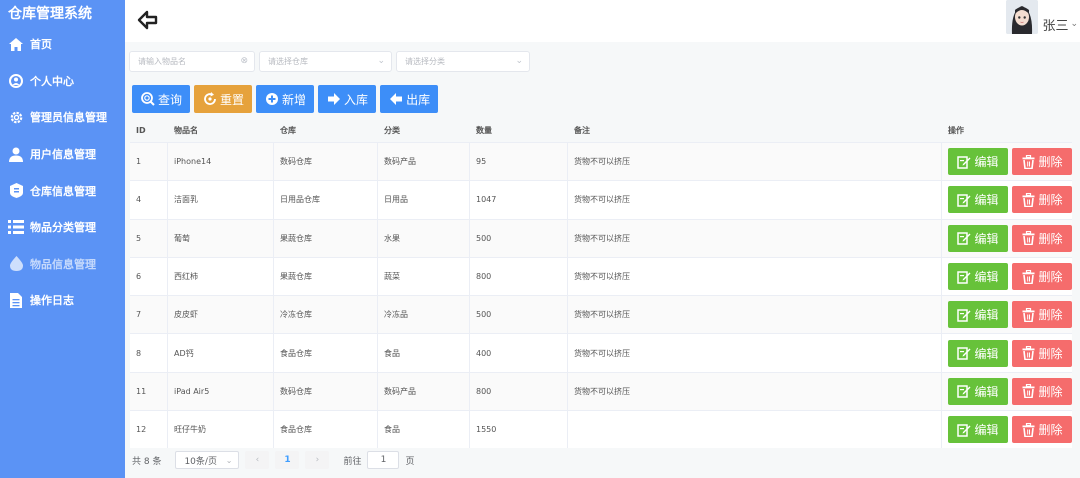 The width and height of the screenshot is (1080, 478). Describe the element at coordinates (257, 460) in the screenshot. I see `prev-page-button: ‹` at that location.